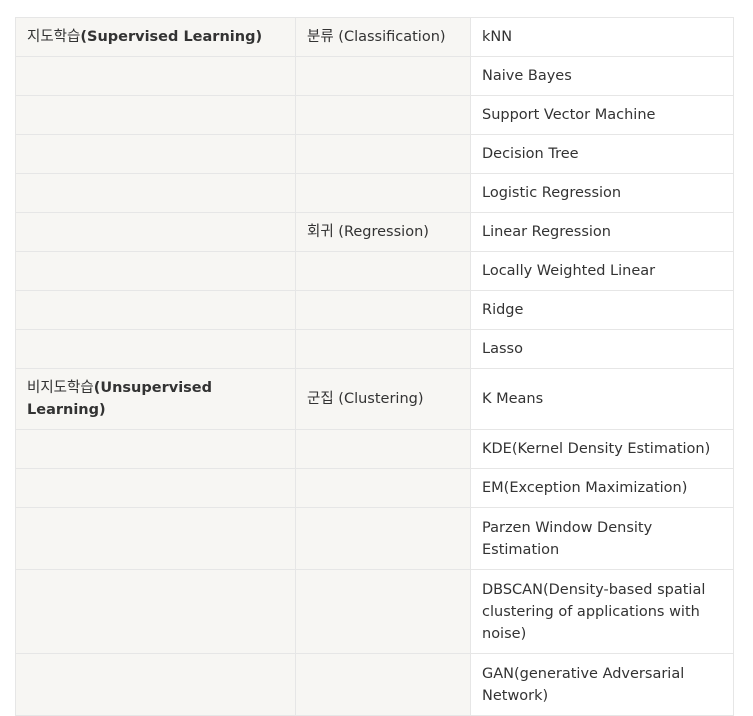 The height and width of the screenshot is (716, 753). I want to click on table-row: GAN(generative Adversarial Network), so click(374, 684).